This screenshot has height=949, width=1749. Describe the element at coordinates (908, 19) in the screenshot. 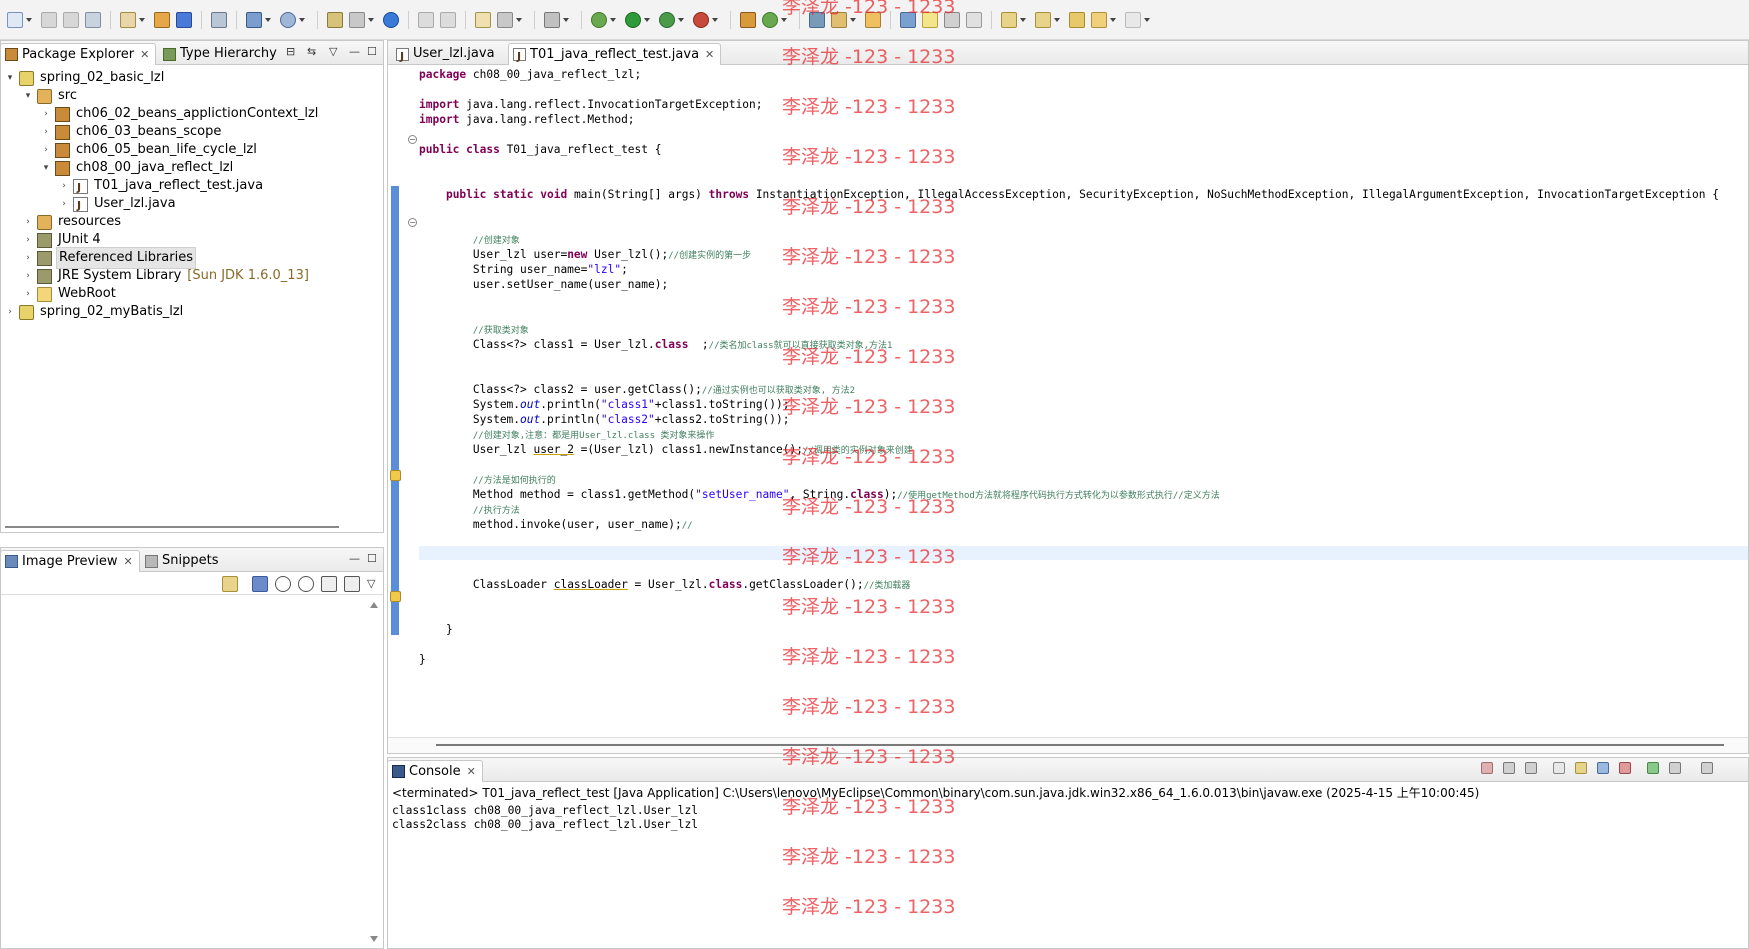

I see `toggle-mark-occurrences-icon` at that location.